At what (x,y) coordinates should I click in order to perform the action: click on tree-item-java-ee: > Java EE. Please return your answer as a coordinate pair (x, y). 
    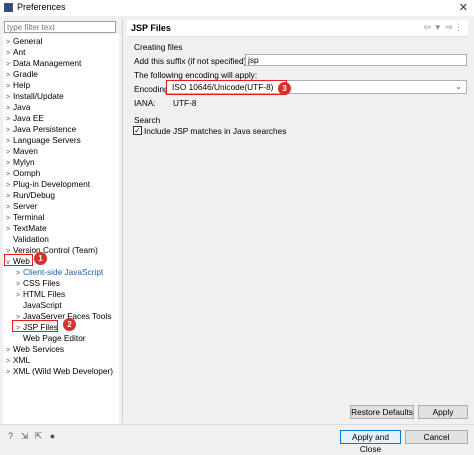
    Looking at the image, I should click on (23, 118).